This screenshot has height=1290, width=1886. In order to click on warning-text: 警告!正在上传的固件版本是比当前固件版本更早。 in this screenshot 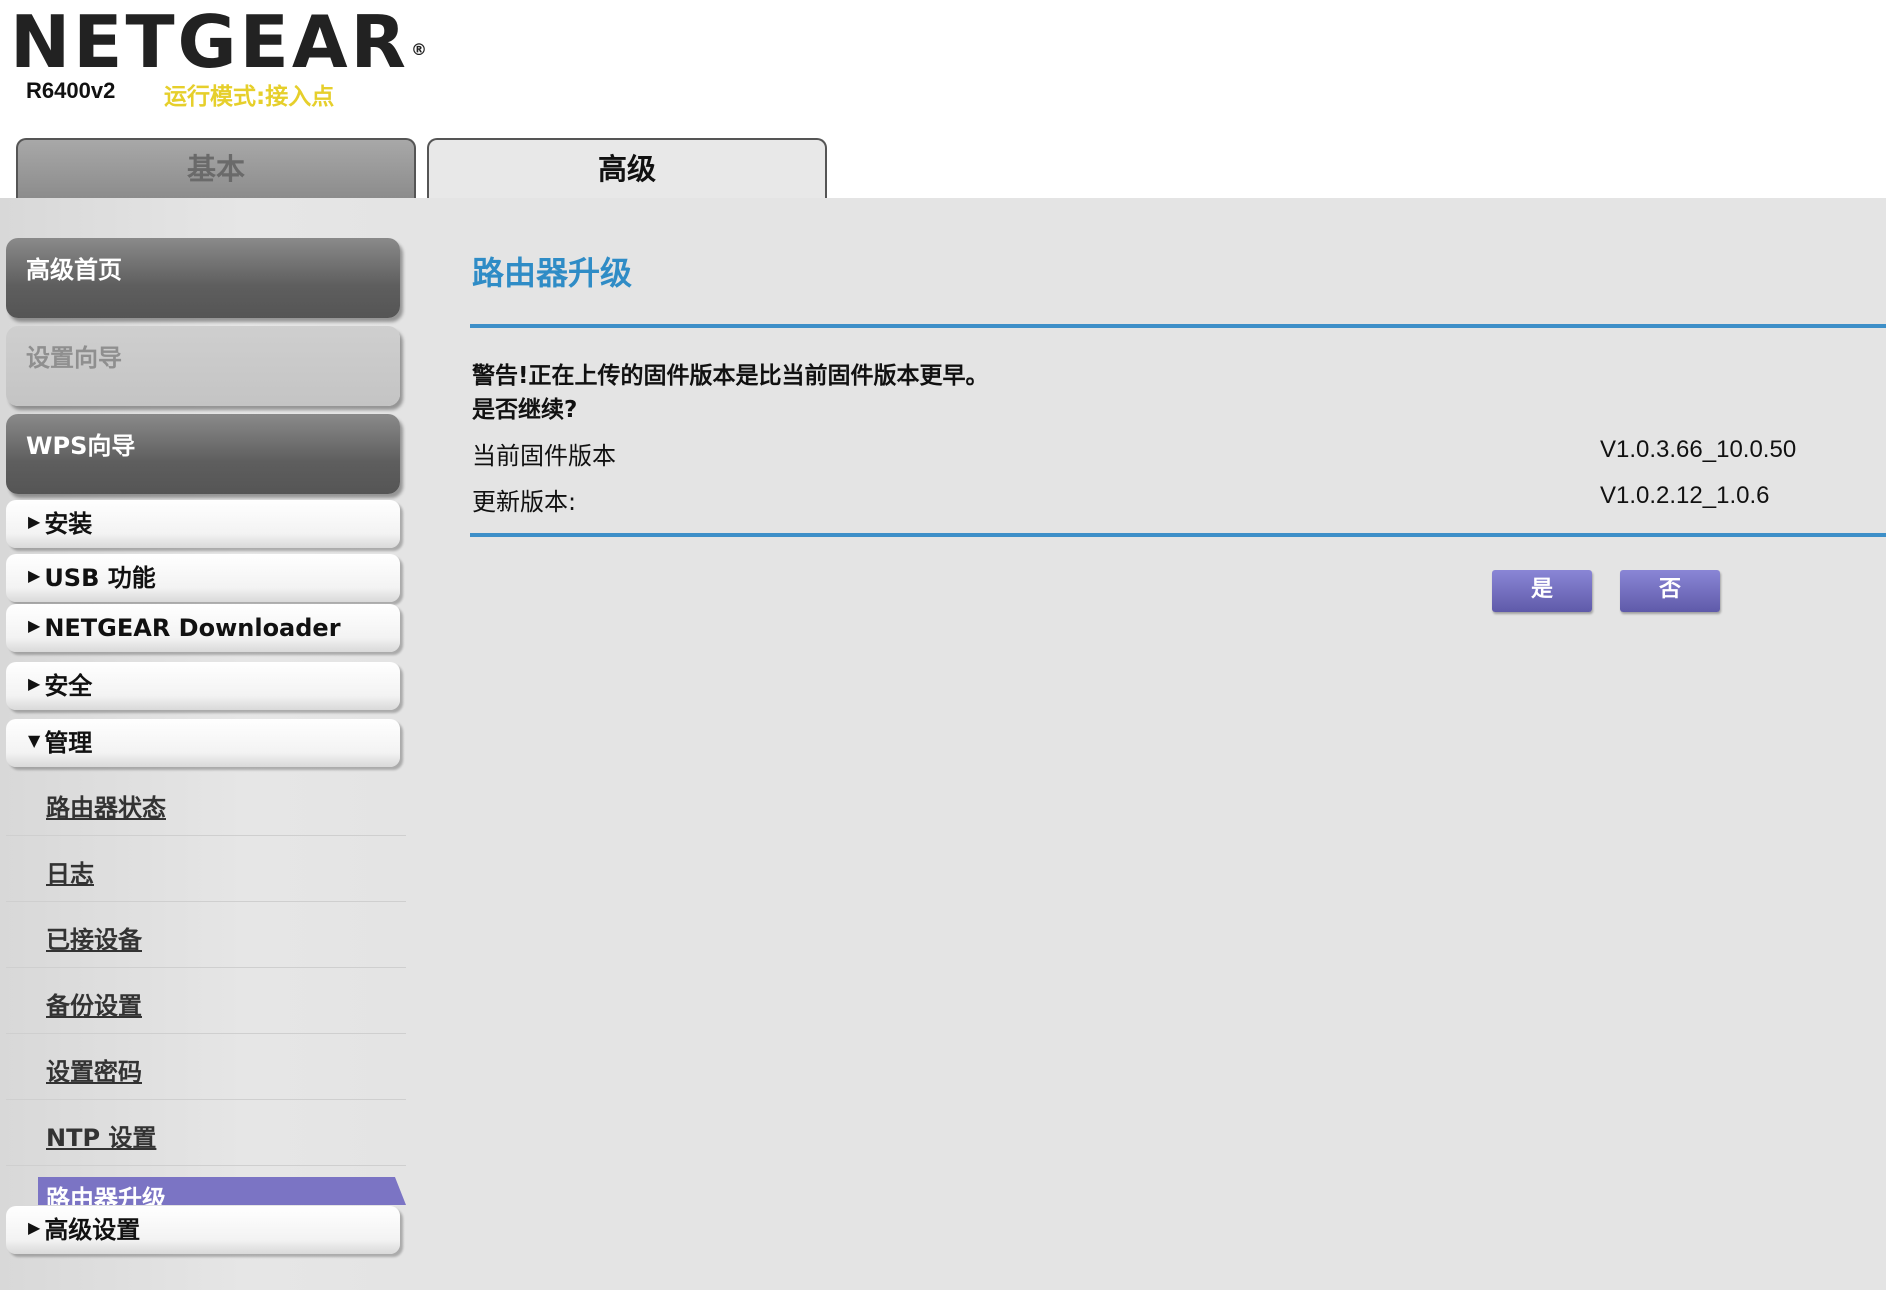, I will do `click(730, 376)`.